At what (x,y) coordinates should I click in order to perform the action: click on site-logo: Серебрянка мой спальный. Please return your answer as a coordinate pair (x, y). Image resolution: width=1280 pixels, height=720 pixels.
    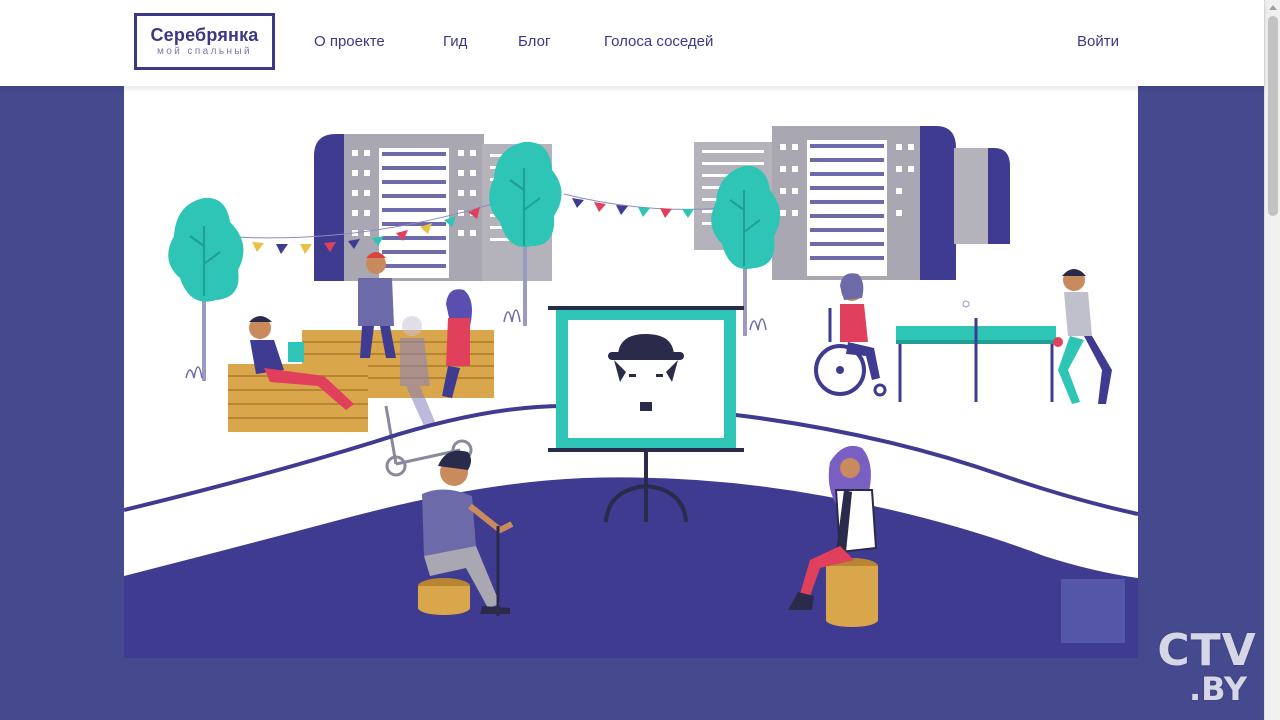
    Looking at the image, I should click on (204, 41).